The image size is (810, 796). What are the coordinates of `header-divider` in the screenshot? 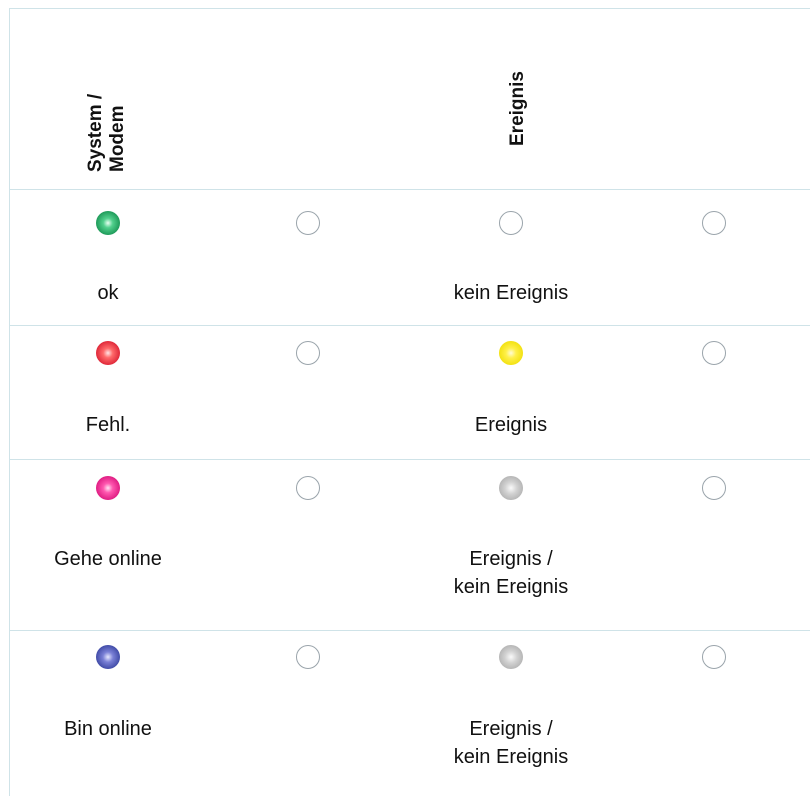 It's located at (409, 189).